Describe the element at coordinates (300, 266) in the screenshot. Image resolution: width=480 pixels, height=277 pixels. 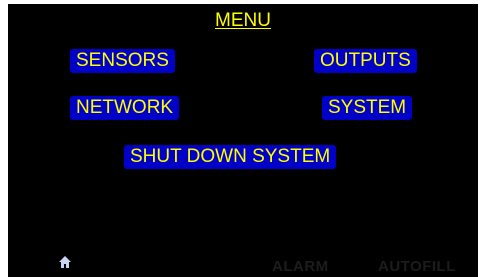
I see `alarm-indicator: ALARM` at that location.